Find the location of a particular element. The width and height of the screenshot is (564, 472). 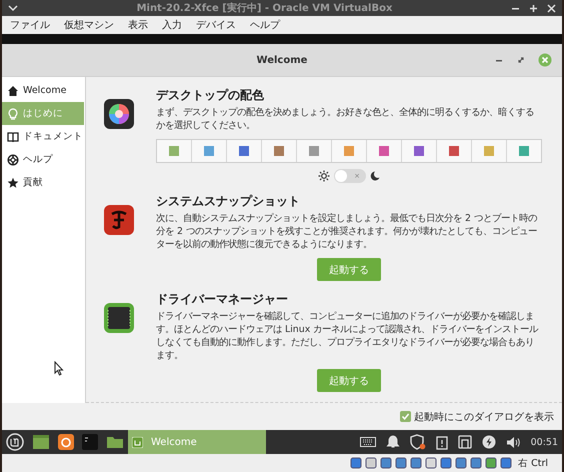

moon-icon is located at coordinates (375, 176).